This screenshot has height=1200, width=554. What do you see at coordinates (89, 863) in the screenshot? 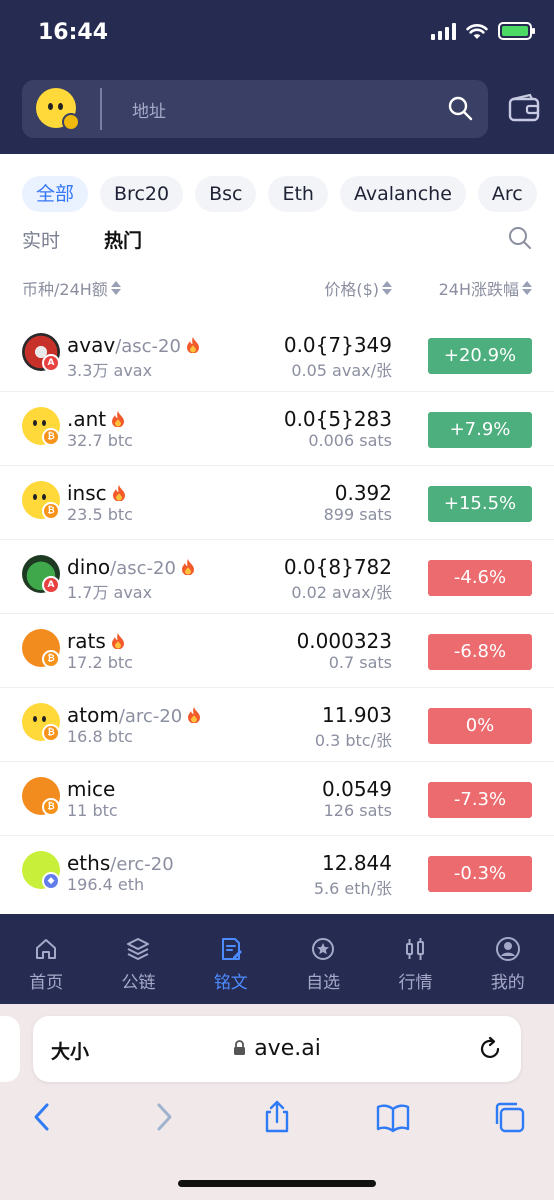
I see `token-symbol: eths` at bounding box center [89, 863].